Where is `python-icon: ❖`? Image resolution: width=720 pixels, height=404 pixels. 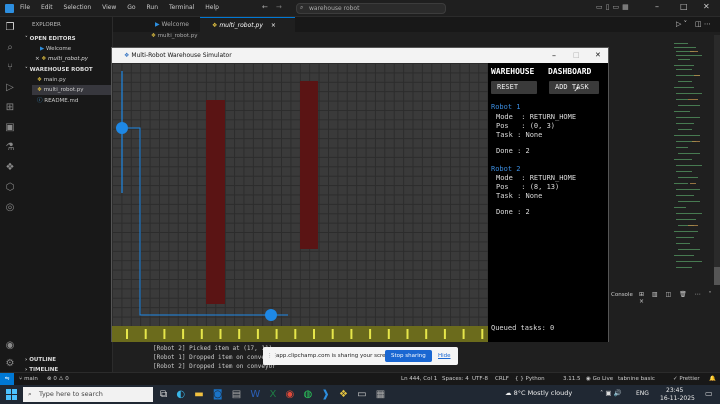 python-icon: ❖ is located at coordinates (10, 167).